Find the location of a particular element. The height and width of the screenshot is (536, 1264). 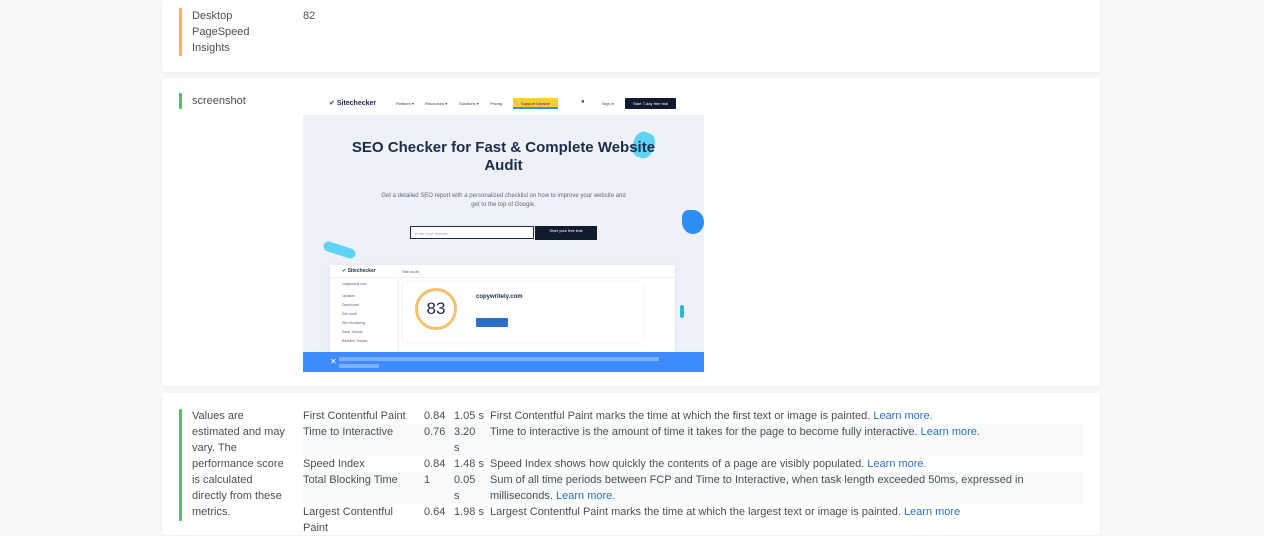

metric-name: Total Blocking Time is located at coordinates (350, 480).